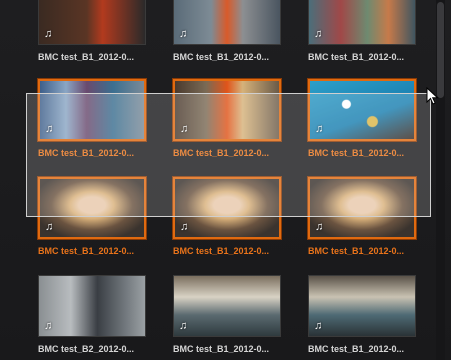  What do you see at coordinates (440, 50) in the screenshot?
I see `scrollbar-thumb` at bounding box center [440, 50].